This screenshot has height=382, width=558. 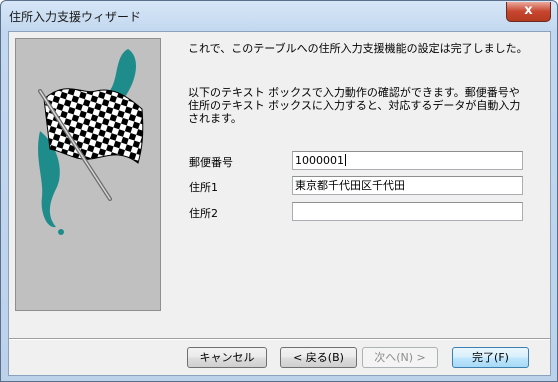 I want to click on title-bar: 住所入力支援ウィザード x, so click(x=279, y=16).